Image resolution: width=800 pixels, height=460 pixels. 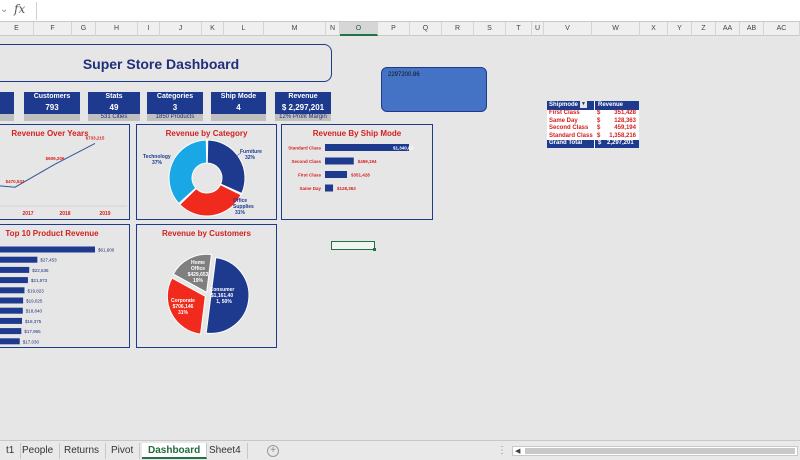 I want to click on pivot-row: First Class $351,428, so click(x=593, y=114).